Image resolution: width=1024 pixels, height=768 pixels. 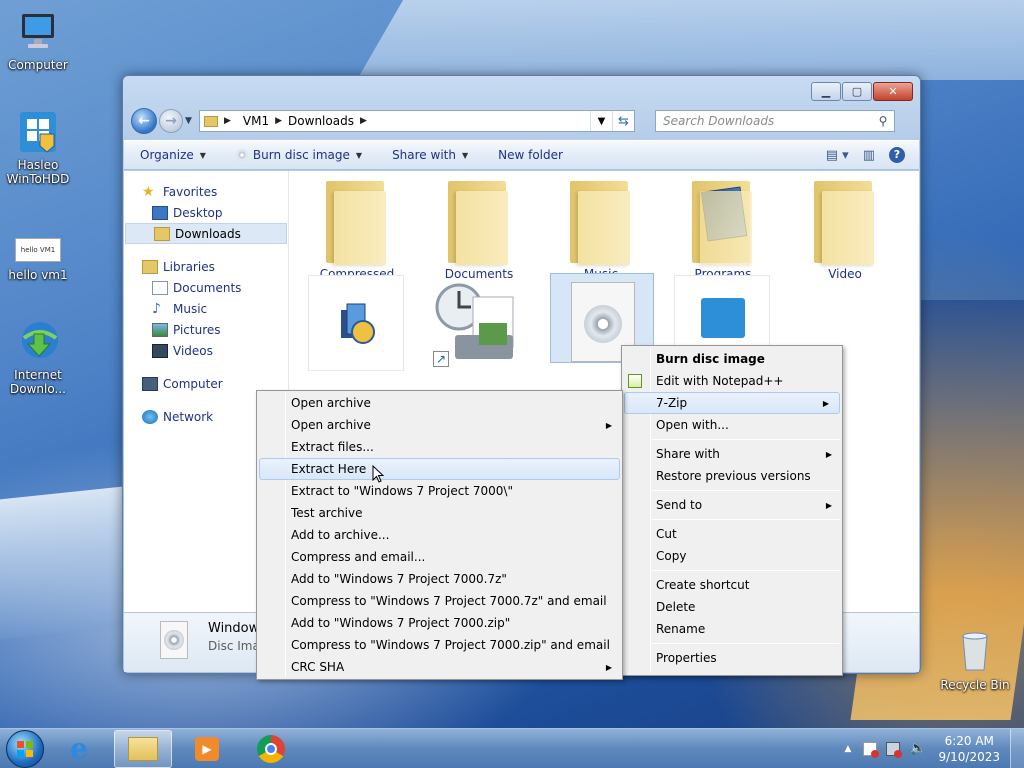 I want to click on menu-restore-previous-versions: Restore previous versions, so click(x=732, y=476).